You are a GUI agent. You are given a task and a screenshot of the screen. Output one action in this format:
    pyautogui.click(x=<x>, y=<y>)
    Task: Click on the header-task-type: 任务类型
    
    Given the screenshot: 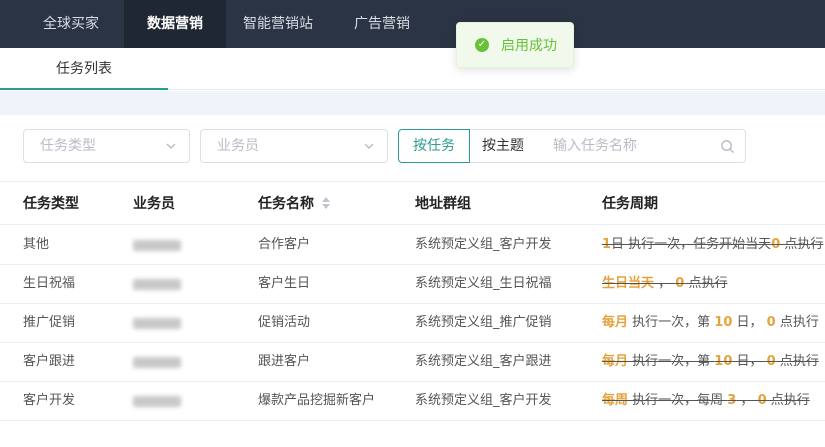 What is the action you would take?
    pyautogui.click(x=51, y=204)
    